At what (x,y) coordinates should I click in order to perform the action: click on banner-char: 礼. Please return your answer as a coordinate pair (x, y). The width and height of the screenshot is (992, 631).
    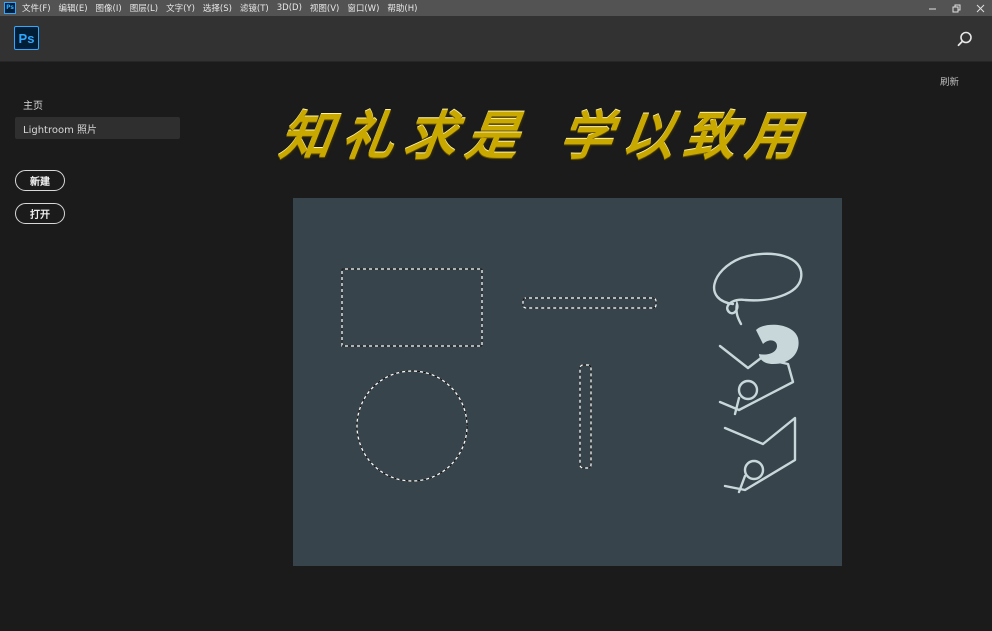
    Looking at the image, I should click on (368, 136).